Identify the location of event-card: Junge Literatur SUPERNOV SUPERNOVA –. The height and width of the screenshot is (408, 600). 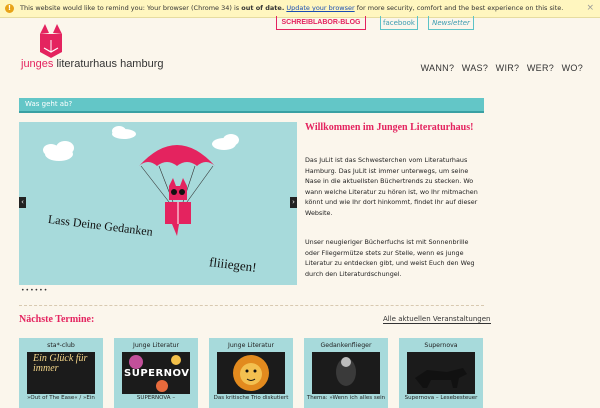
(156, 373).